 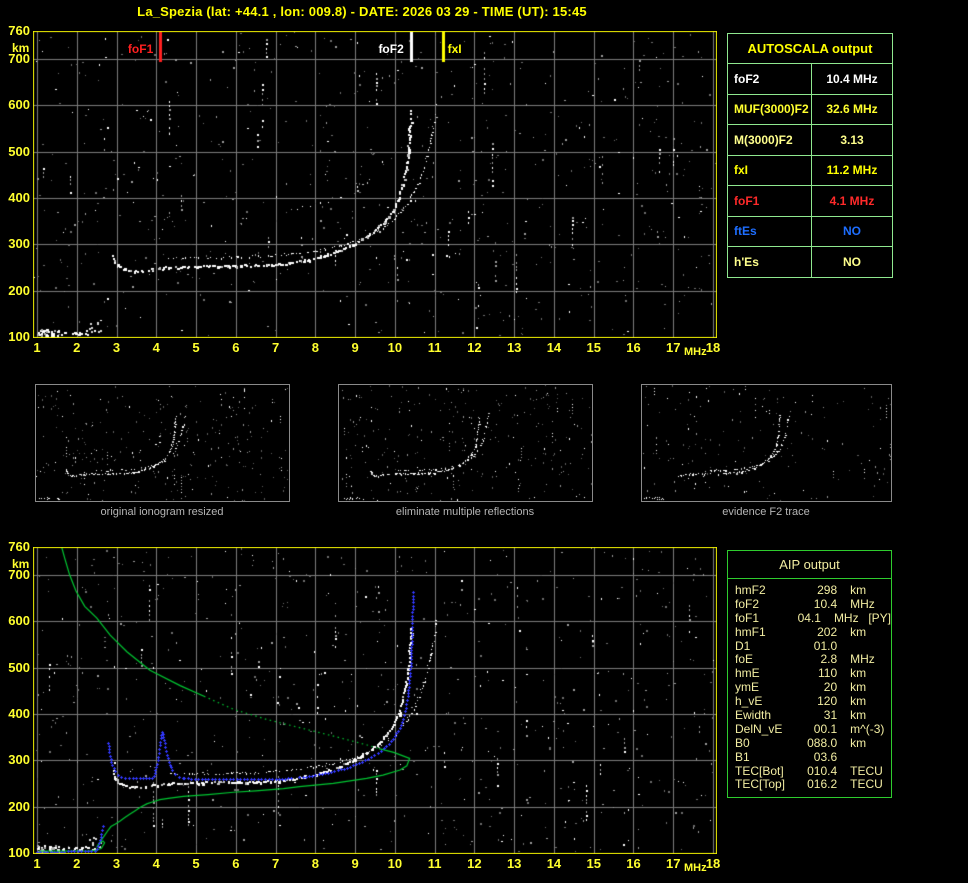 What do you see at coordinates (822, 742) in the screenshot?
I see `param-value: 088.0` at bounding box center [822, 742].